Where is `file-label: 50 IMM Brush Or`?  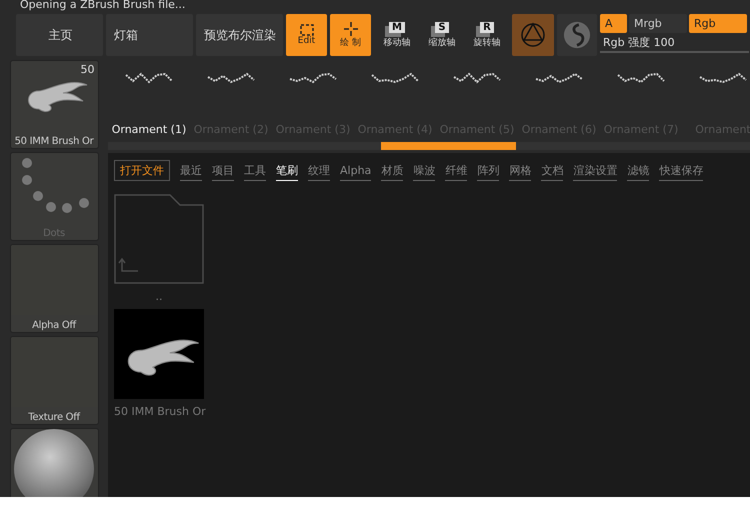
file-label: 50 IMM Brush Or is located at coordinates (159, 411).